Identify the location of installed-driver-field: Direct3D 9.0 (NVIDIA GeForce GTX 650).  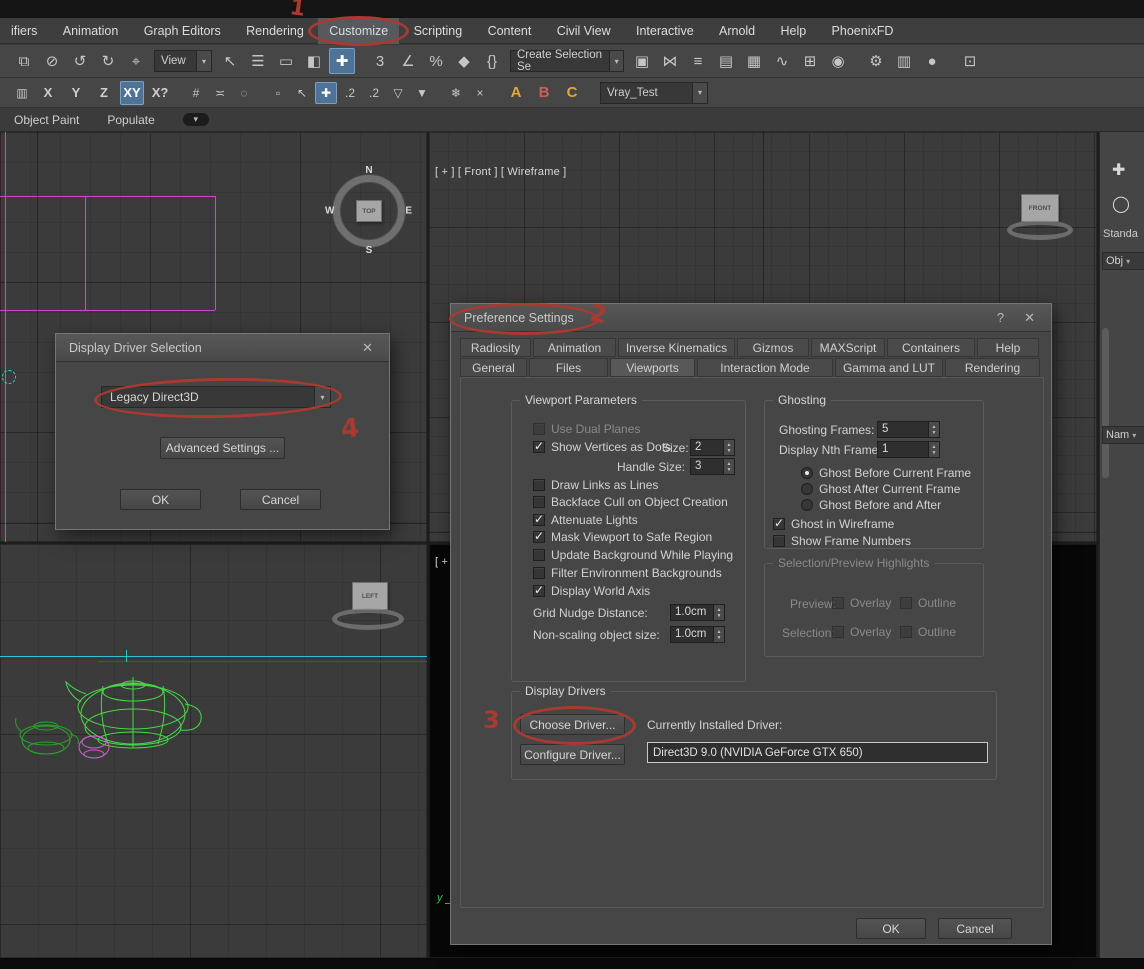
(817, 752).